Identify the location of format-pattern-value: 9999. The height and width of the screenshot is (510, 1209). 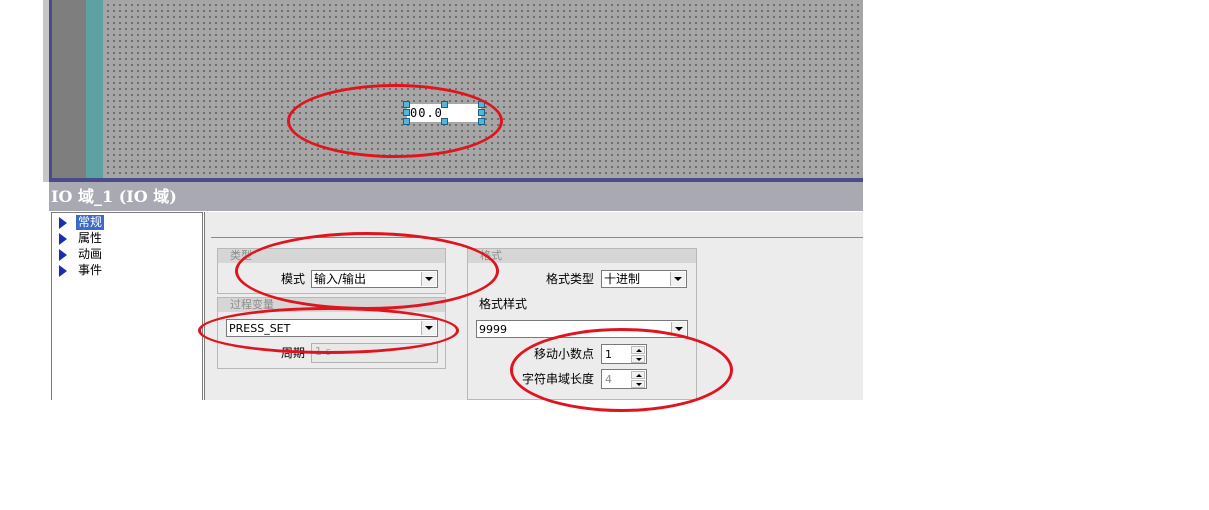
(493, 329).